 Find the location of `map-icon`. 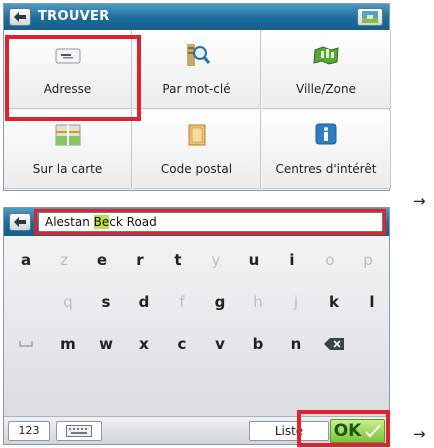

map-icon is located at coordinates (67, 135).